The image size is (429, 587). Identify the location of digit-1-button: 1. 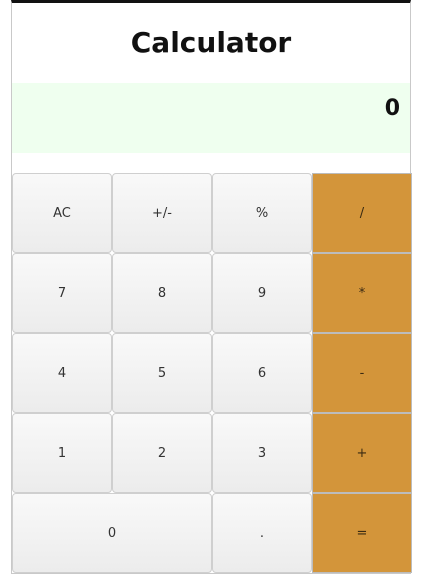
(62, 453).